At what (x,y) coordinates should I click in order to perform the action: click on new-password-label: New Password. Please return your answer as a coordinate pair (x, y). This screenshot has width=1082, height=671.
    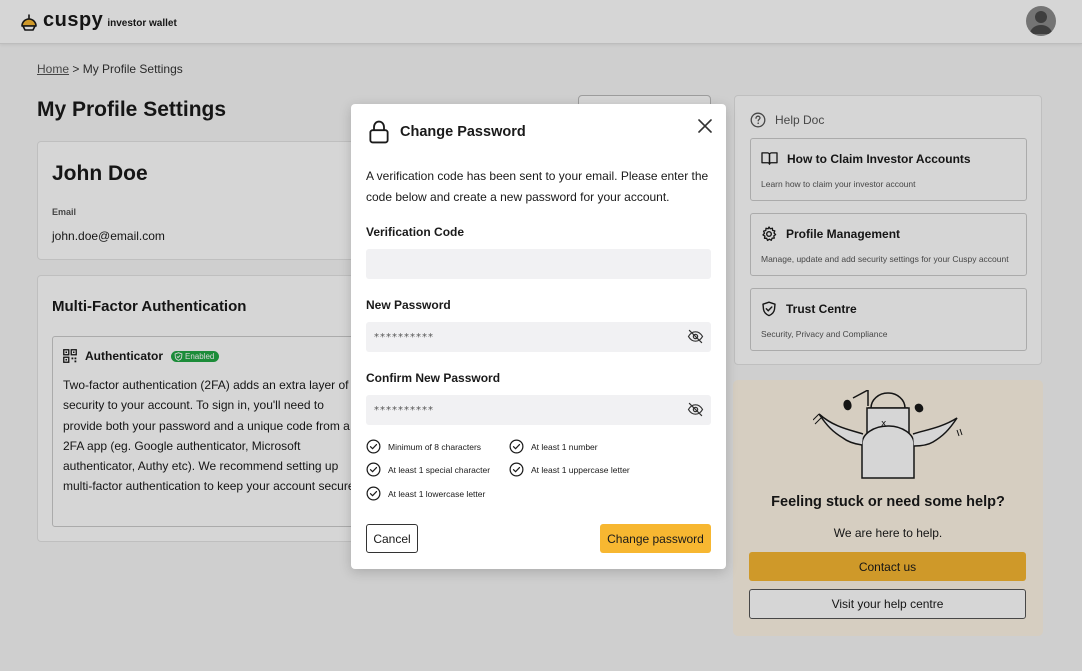
    Looking at the image, I should click on (408, 305).